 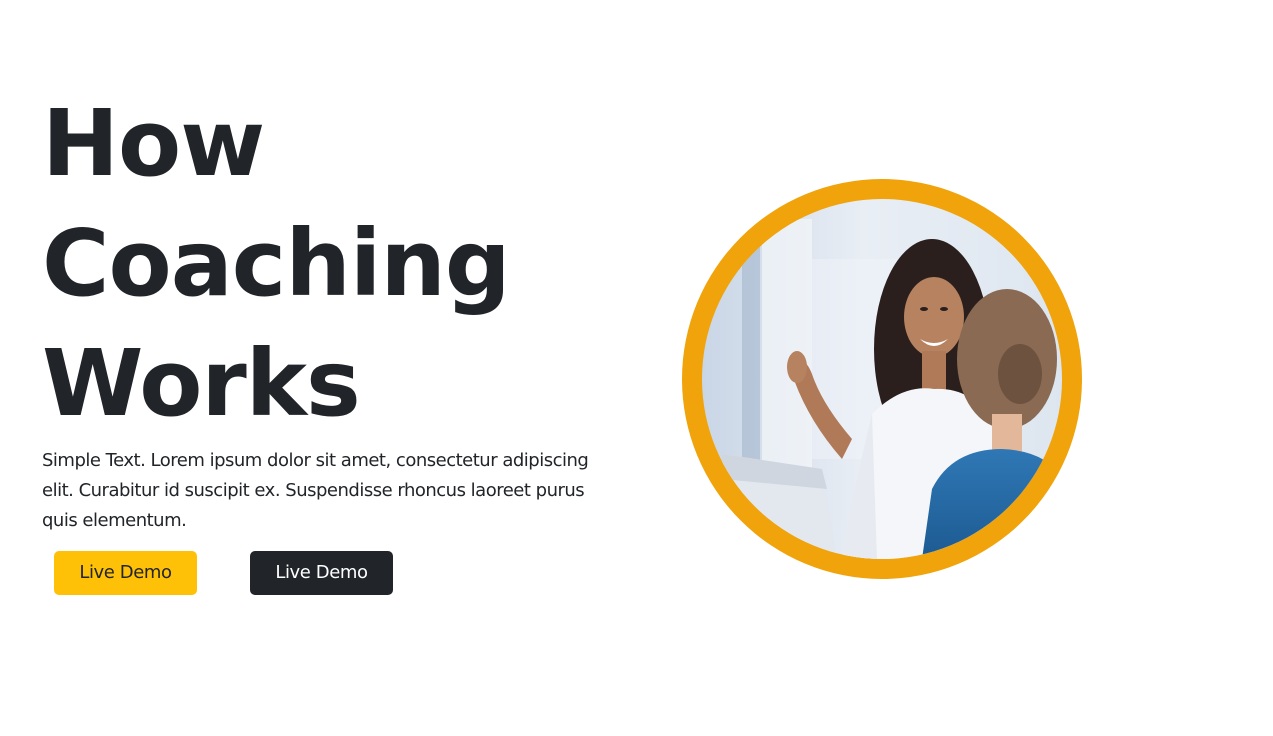 I want to click on title-line-2: Coaching, so click(x=276, y=263).